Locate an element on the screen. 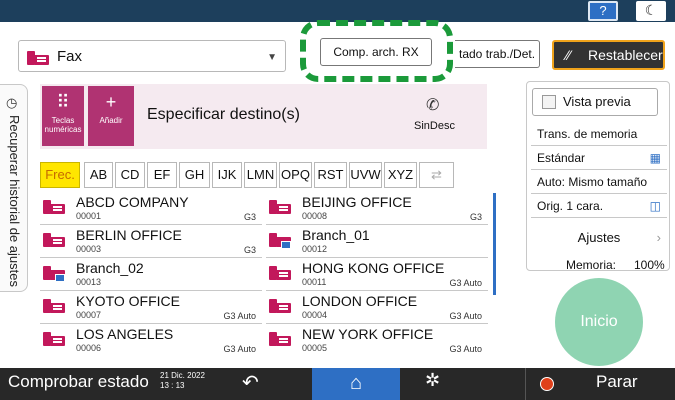 Image resolution: width=675 pixels, height=400 pixels. list-item: LOS ANGELES 00006 G3 Auto is located at coordinates (151, 340).